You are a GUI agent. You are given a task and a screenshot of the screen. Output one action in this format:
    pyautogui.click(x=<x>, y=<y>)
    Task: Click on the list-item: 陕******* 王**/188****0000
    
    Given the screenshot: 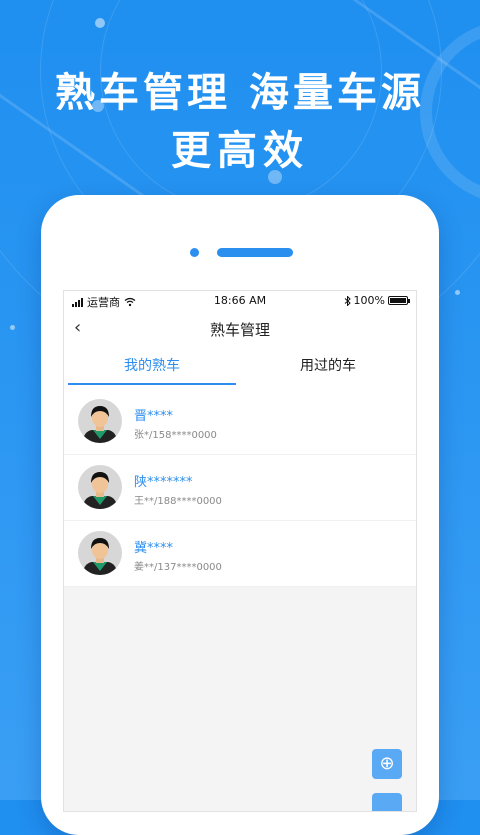 What is the action you would take?
    pyautogui.click(x=240, y=488)
    